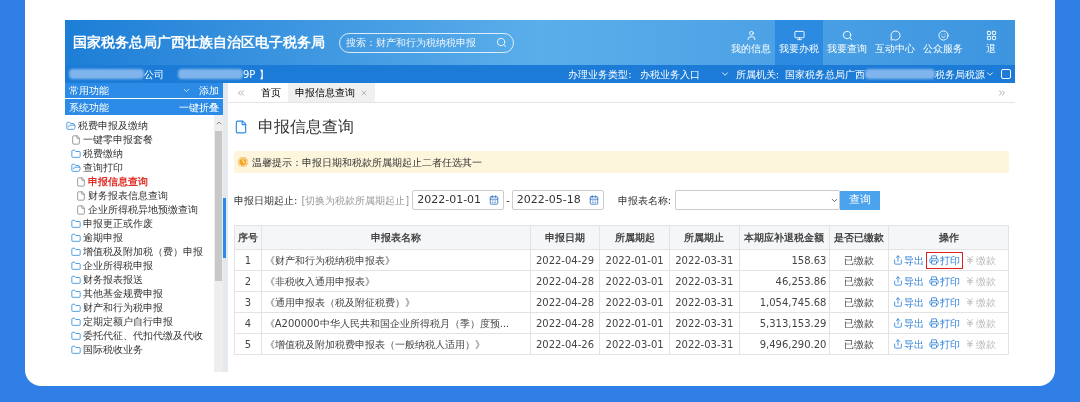  Describe the element at coordinates (847, 42) in the screenshot. I see `nav-item: 我要查询` at that location.